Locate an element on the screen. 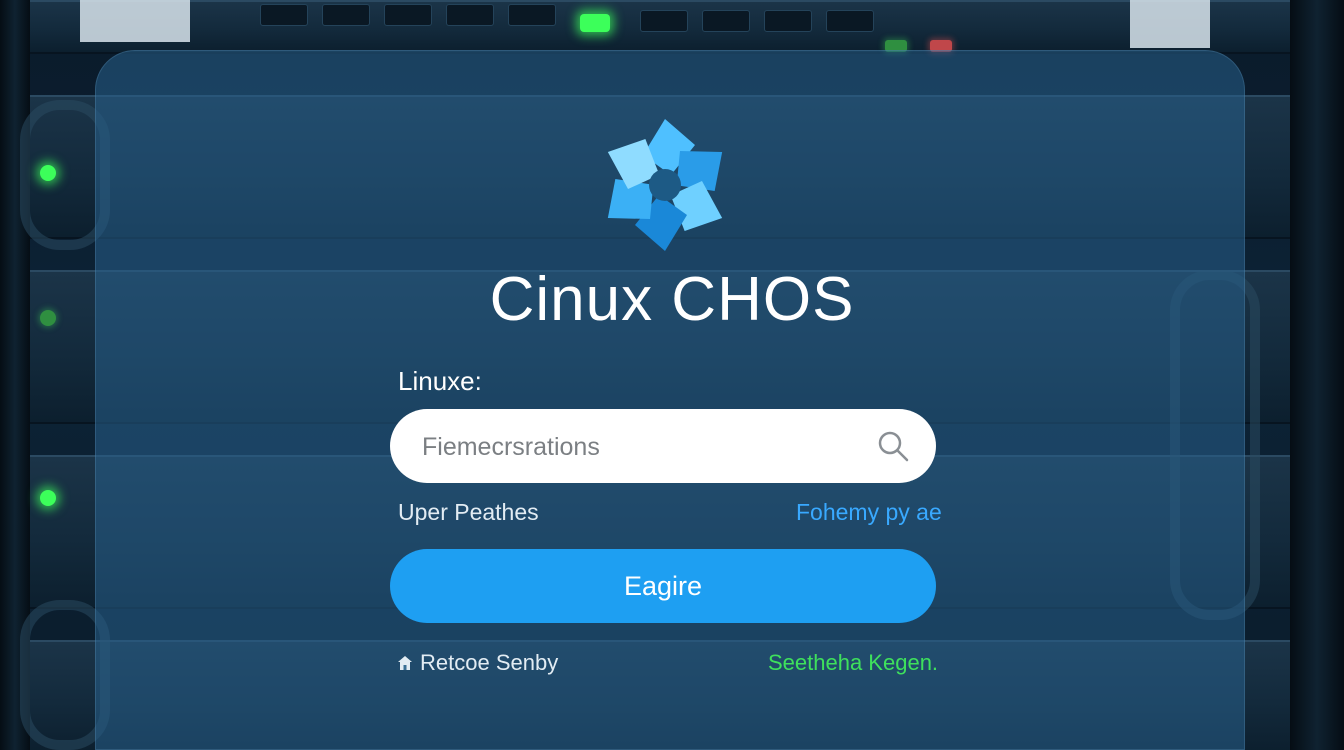 The width and height of the screenshot is (1344, 750). search-input is located at coordinates (642, 447).